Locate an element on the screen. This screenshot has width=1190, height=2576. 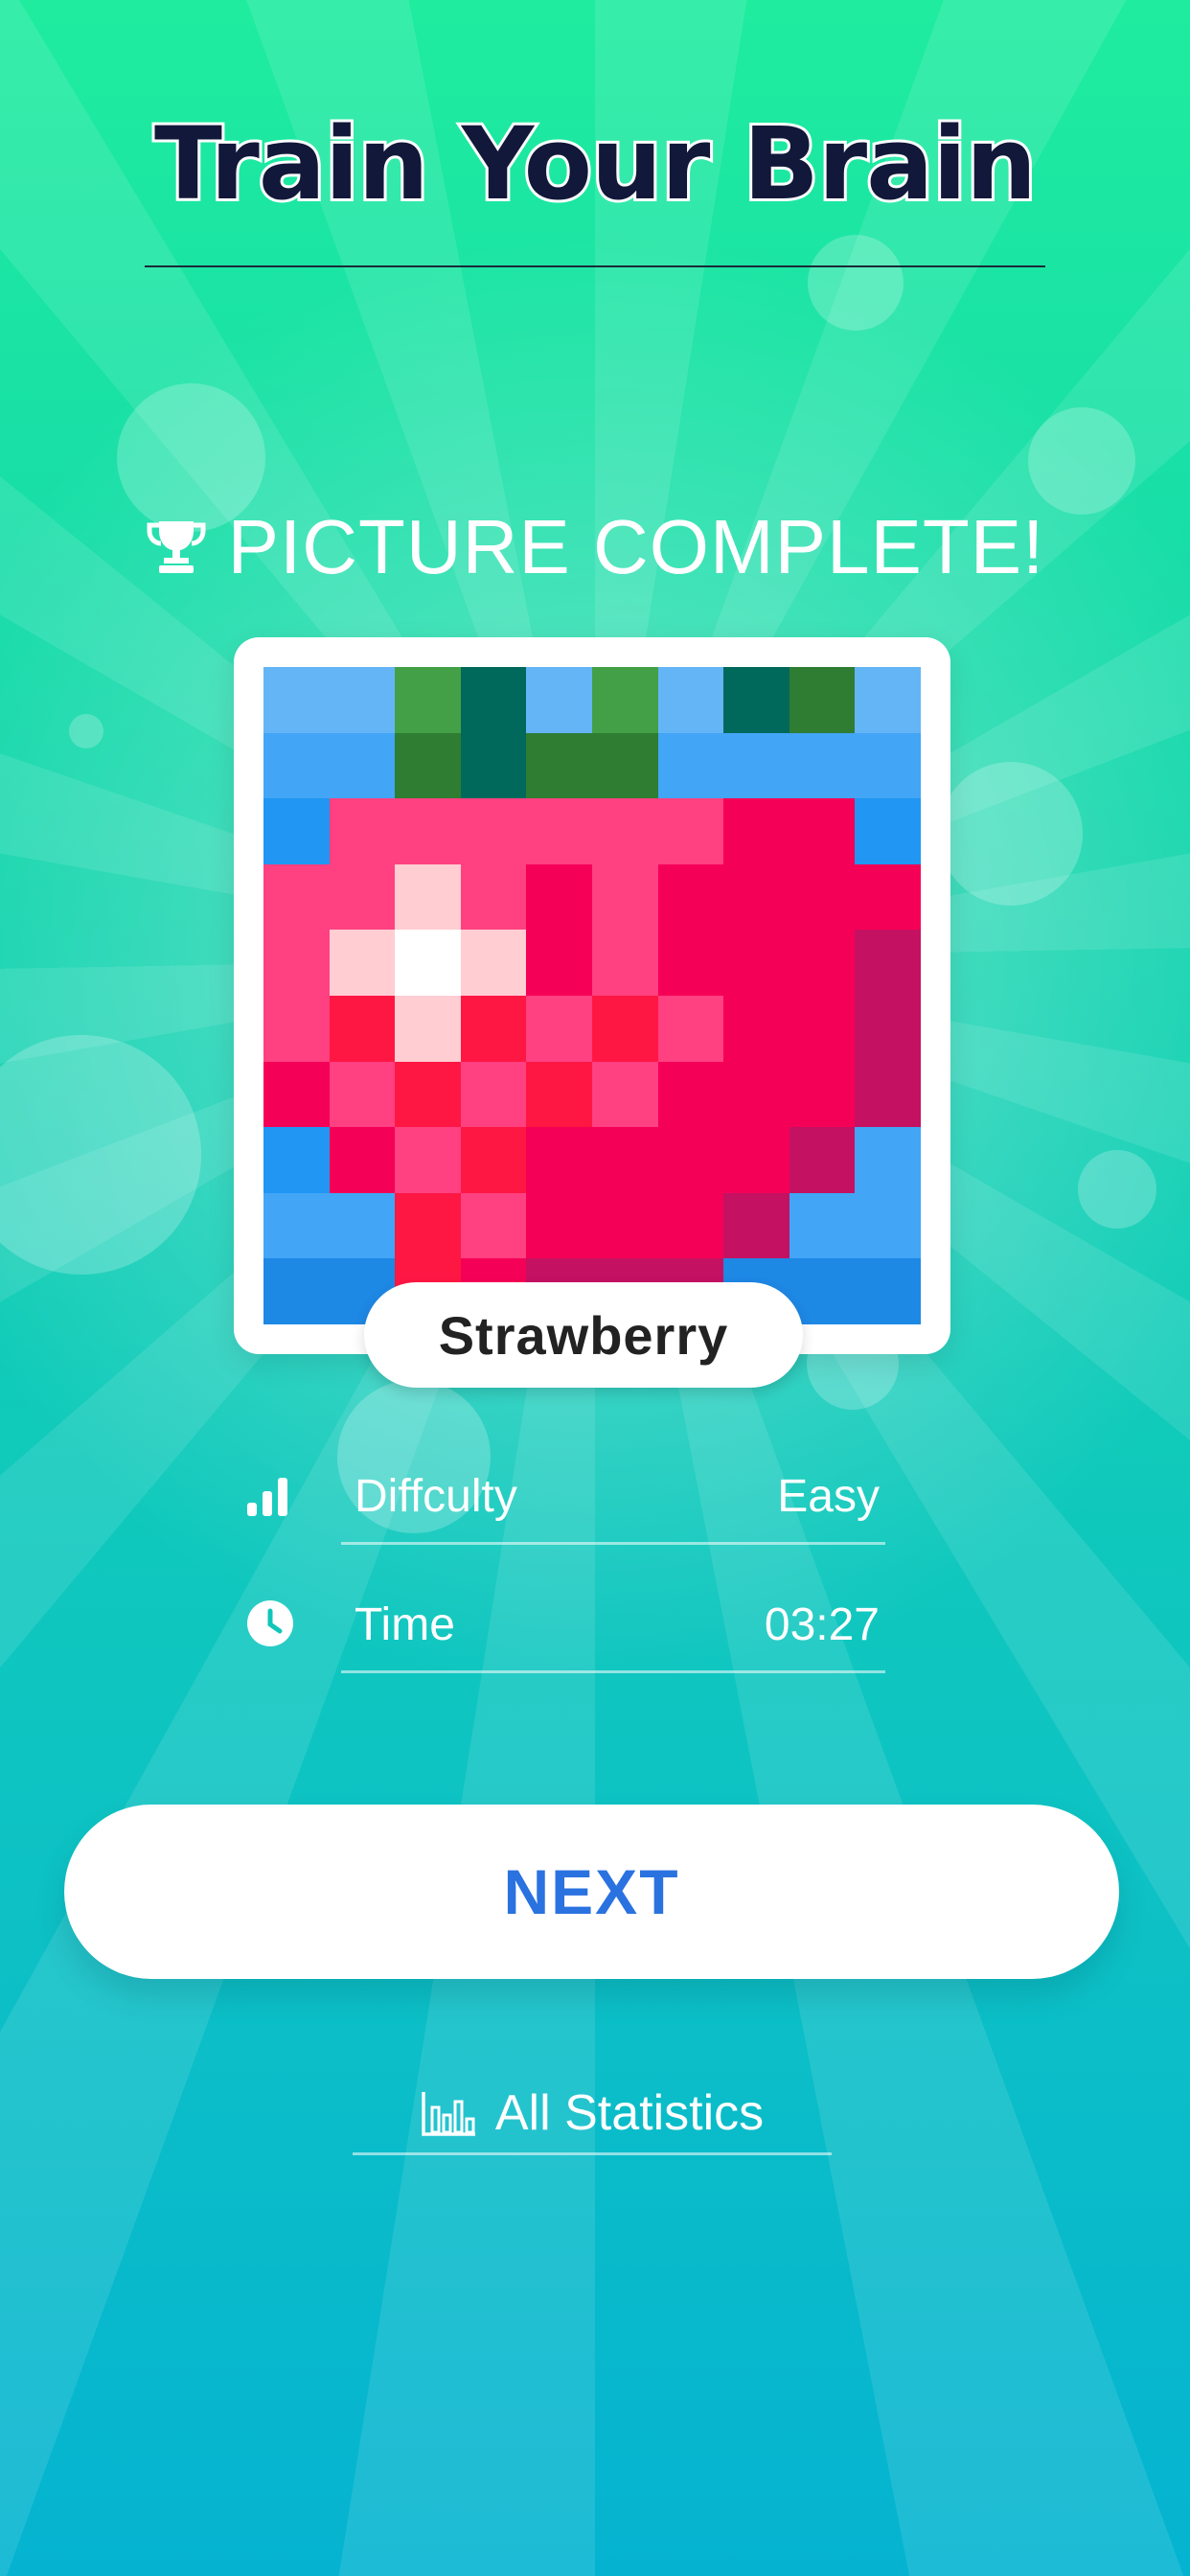
next-button: NEXT is located at coordinates (591, 1892).